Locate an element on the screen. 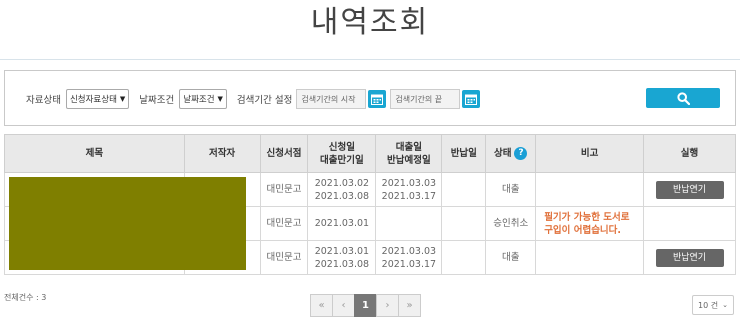  col-author: 저작자 is located at coordinates (222, 153).